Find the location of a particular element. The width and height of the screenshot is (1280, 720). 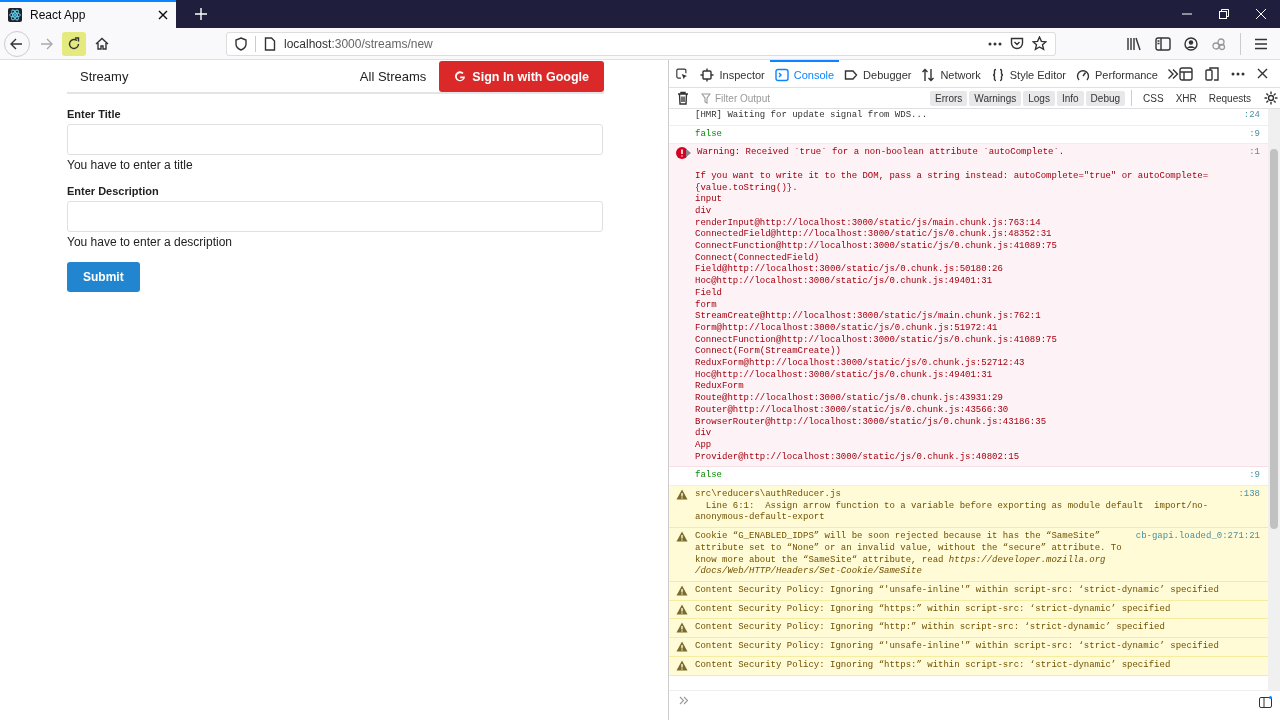

field-label: Enter Description is located at coordinates (113, 191).